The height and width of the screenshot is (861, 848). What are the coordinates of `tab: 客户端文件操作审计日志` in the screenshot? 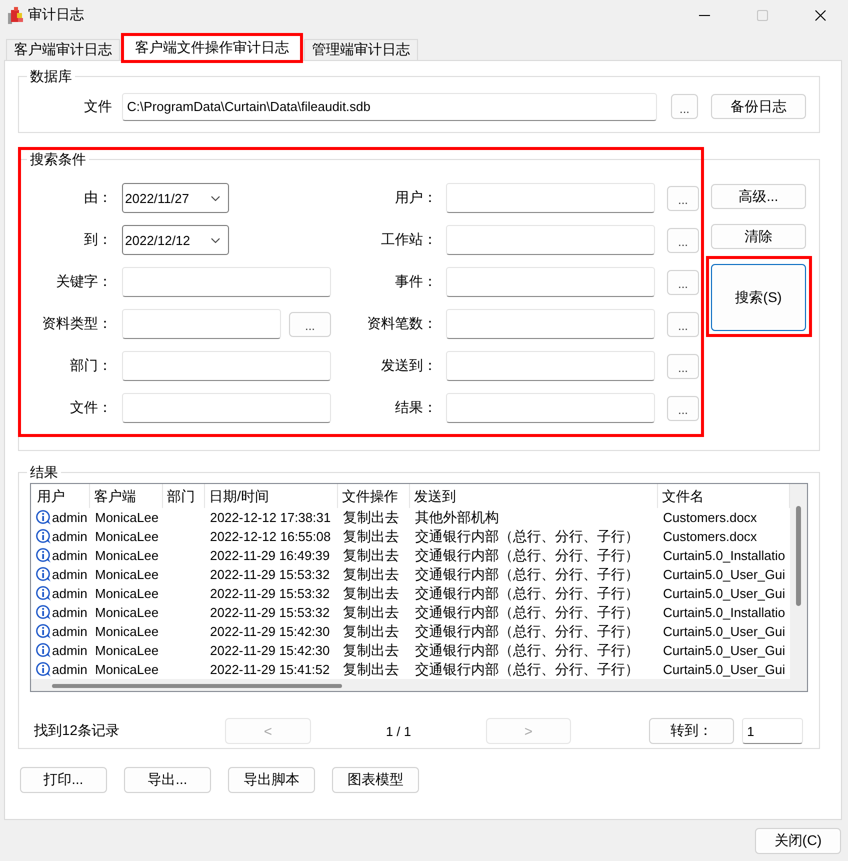 It's located at (212, 48).